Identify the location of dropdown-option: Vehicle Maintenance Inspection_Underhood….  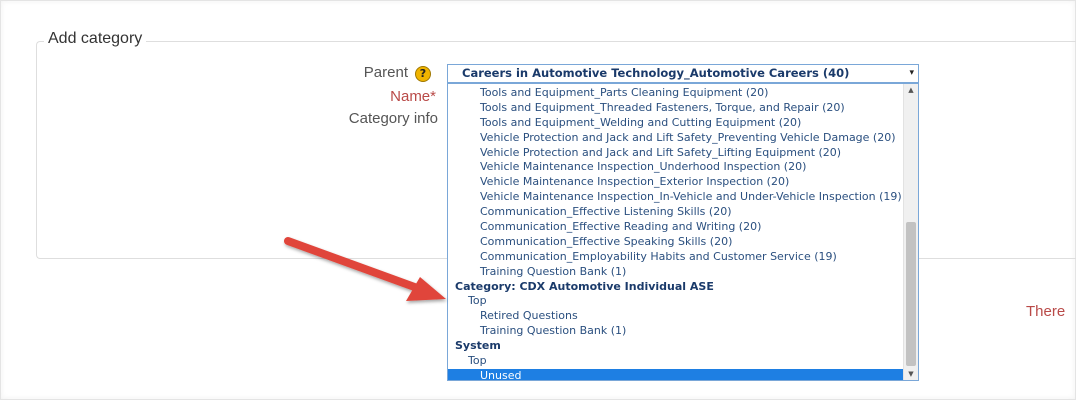
(675, 167).